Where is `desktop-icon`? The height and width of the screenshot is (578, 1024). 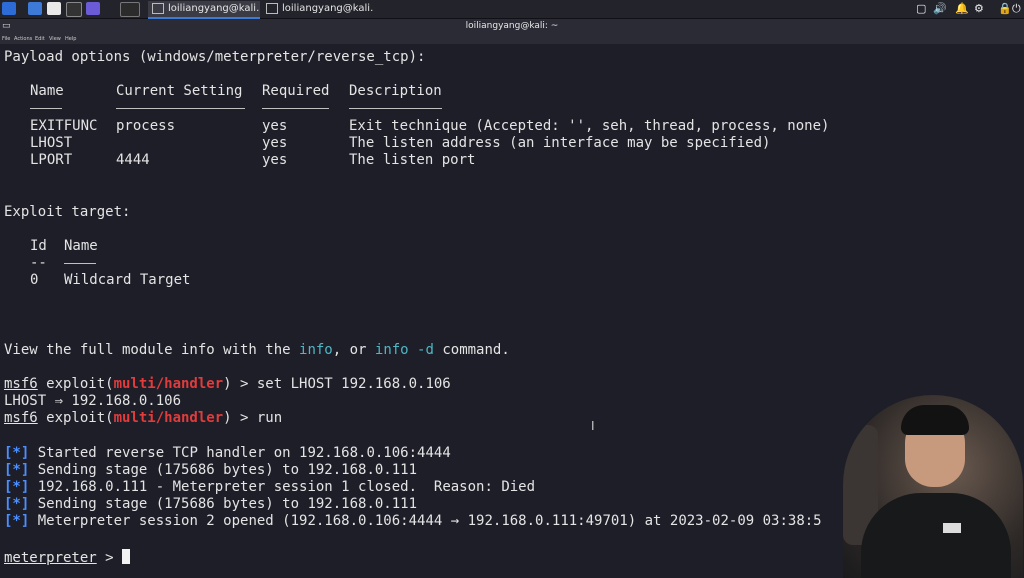 desktop-icon is located at coordinates (35, 8).